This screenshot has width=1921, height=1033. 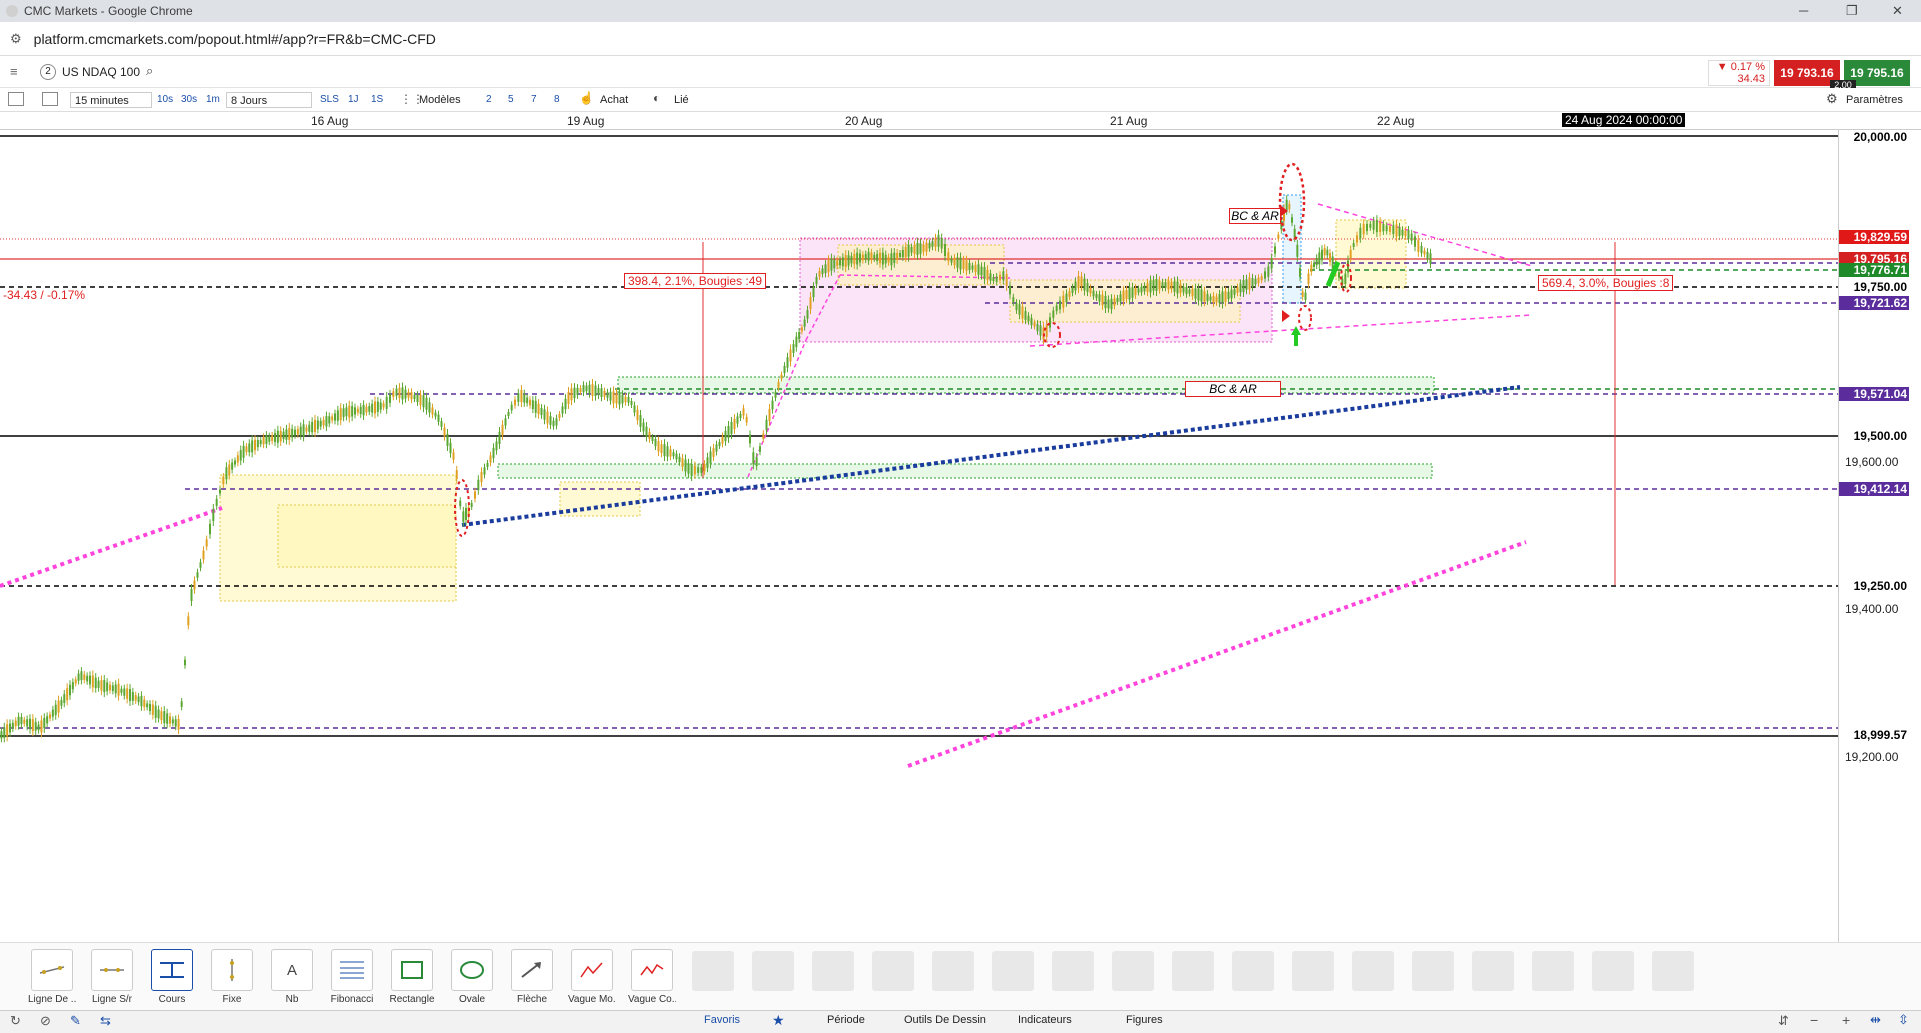 What do you see at coordinates (1897, 11) in the screenshot?
I see `close-button: ✕` at bounding box center [1897, 11].